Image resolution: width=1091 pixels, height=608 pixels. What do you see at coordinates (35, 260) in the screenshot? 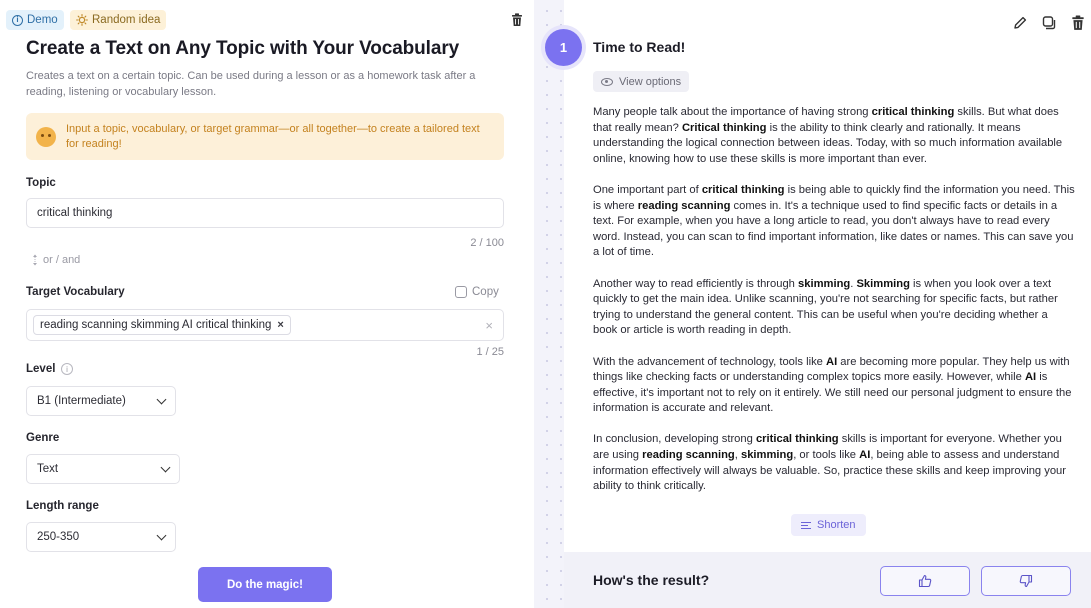
I see `vertical-arrows-icon` at bounding box center [35, 260].